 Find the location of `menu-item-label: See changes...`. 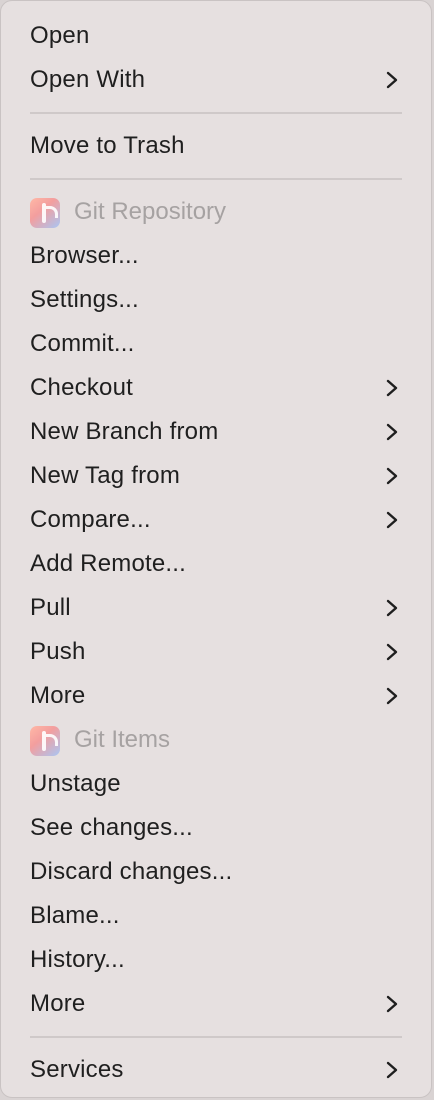

menu-item-label: See changes... is located at coordinates (111, 827).